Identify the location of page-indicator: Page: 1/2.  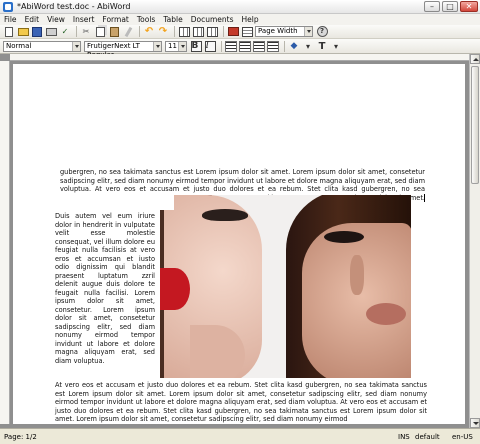
(20, 436).